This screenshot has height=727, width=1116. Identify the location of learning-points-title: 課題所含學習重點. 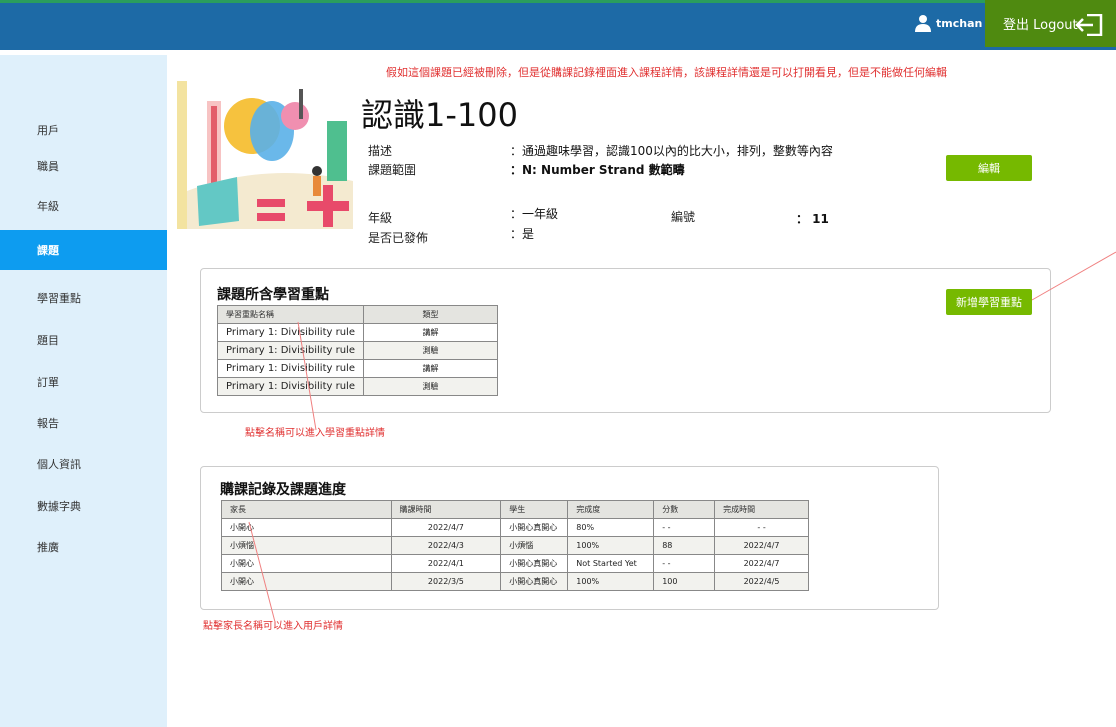
(273, 295).